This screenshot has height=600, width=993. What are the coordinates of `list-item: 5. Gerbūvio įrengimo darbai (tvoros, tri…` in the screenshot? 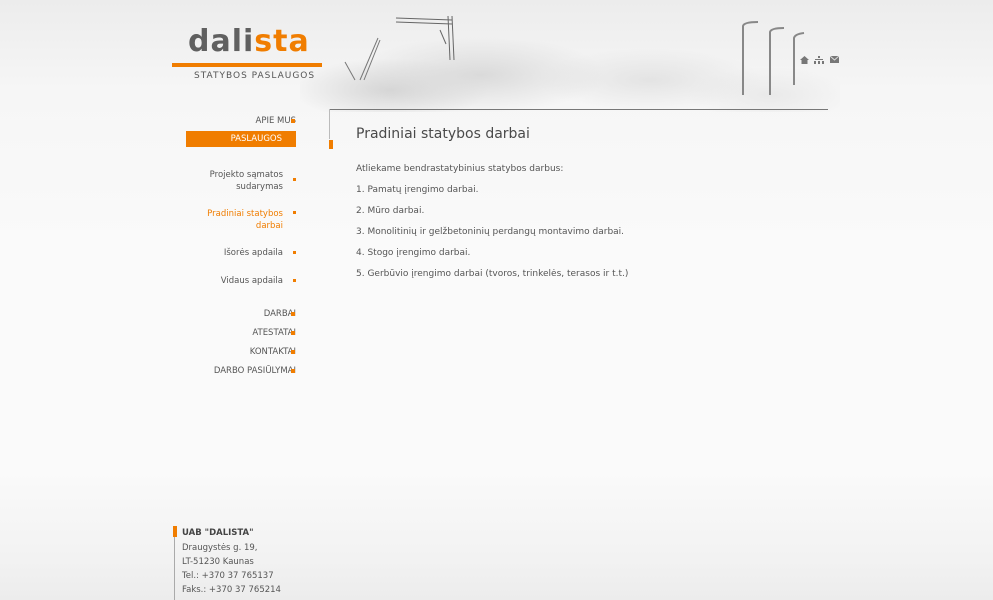 It's located at (492, 274).